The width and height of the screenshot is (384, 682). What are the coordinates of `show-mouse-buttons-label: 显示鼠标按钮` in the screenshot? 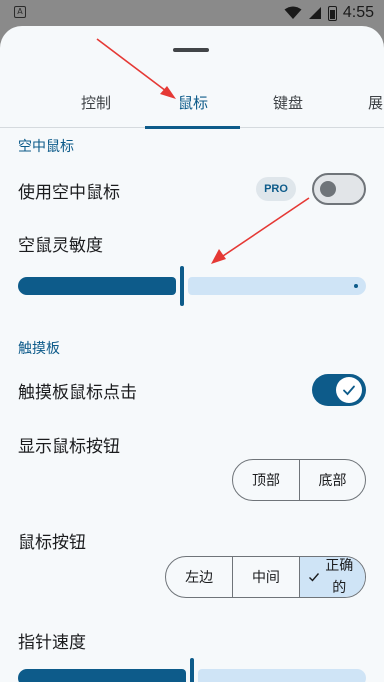 It's located at (69, 447).